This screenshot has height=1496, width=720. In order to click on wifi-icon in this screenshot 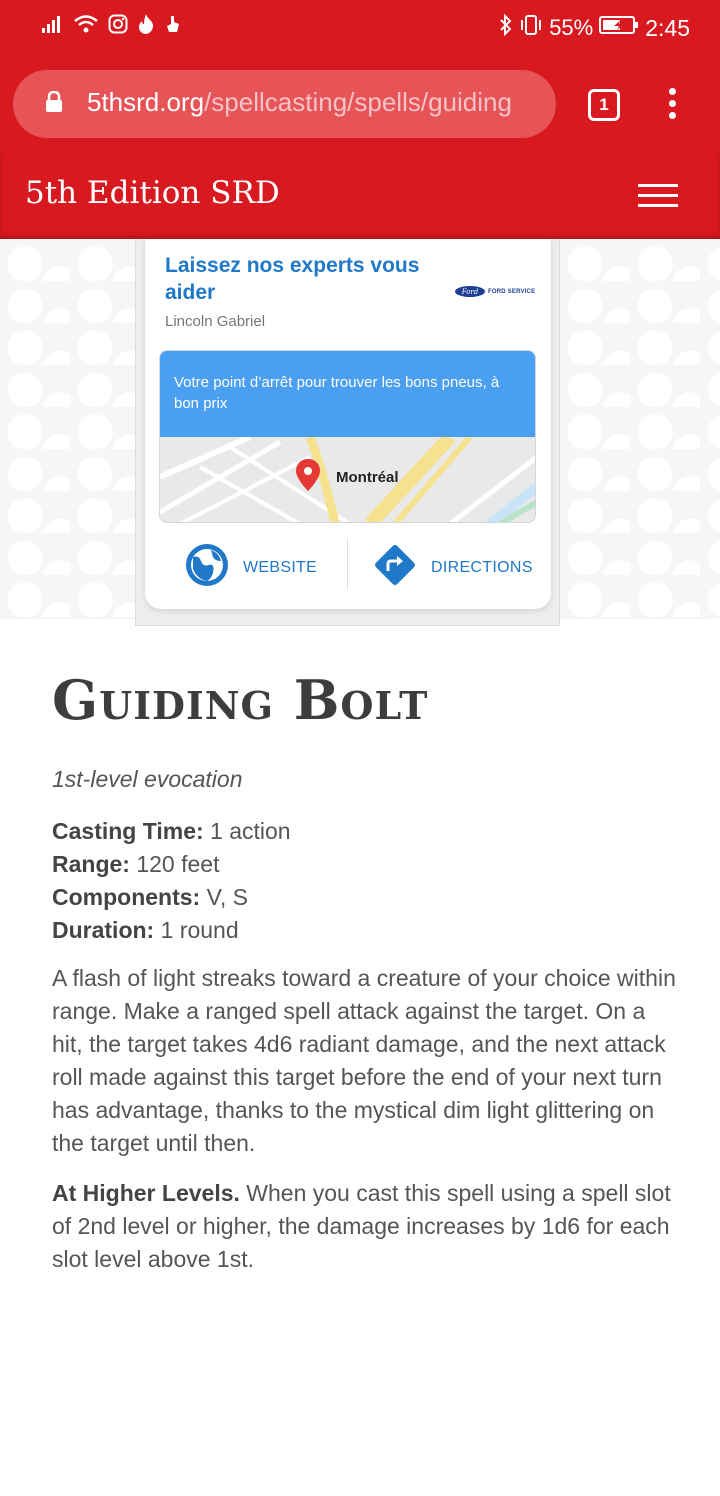, I will do `click(86, 26)`.